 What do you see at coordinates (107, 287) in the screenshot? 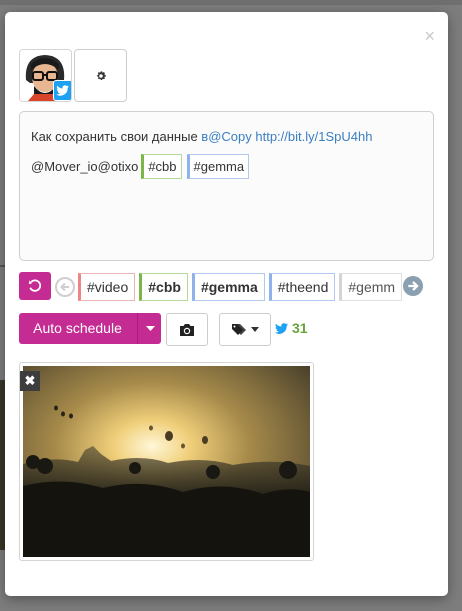
I see `tag-video: #video` at bounding box center [107, 287].